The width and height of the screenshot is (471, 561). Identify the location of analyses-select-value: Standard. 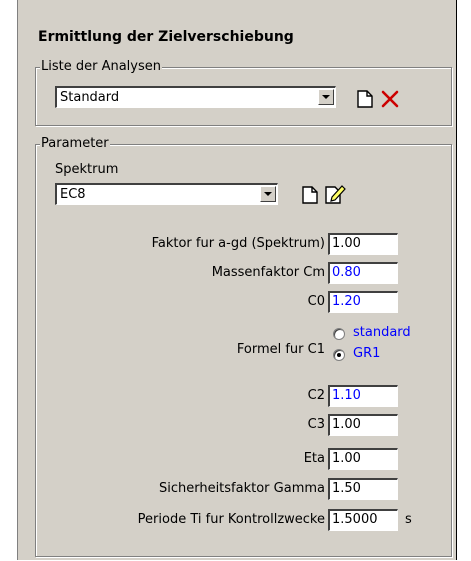
(90, 97).